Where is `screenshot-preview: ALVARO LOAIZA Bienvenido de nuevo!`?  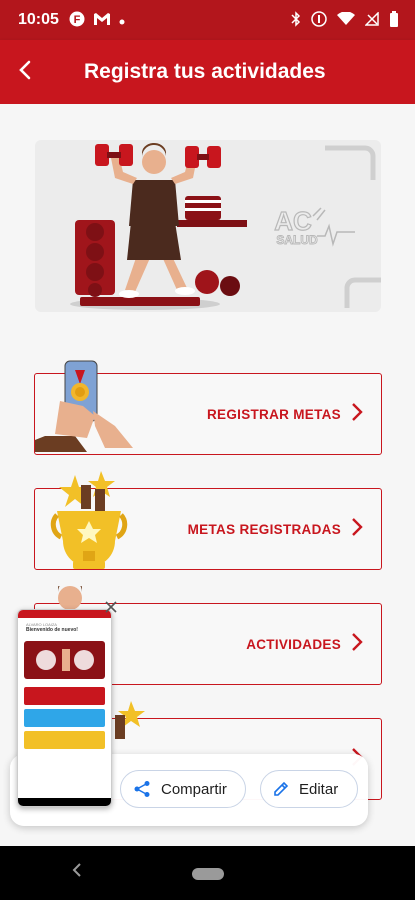 screenshot-preview: ALVARO LOAIZA Bienvenido de nuevo! is located at coordinates (64, 708).